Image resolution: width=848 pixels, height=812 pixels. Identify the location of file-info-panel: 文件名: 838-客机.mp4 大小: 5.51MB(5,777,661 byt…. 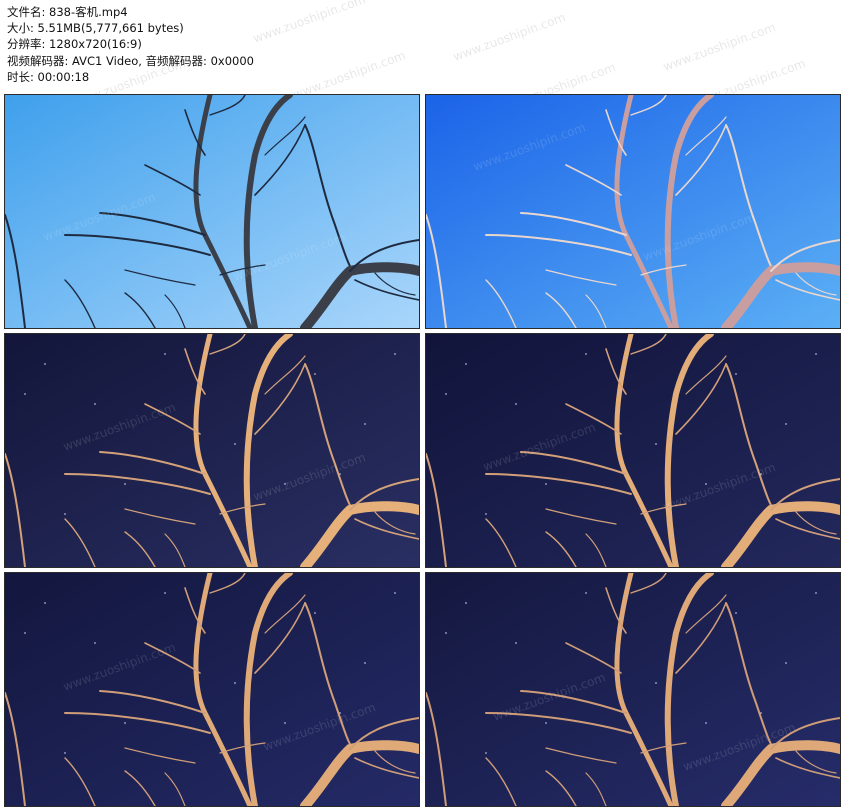
(130, 44).